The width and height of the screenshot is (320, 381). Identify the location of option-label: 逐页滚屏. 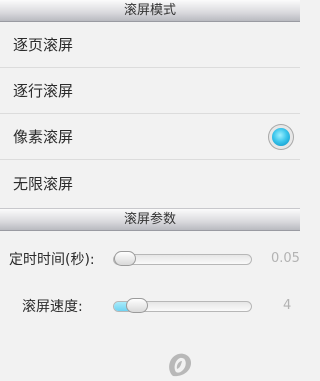
(43, 45).